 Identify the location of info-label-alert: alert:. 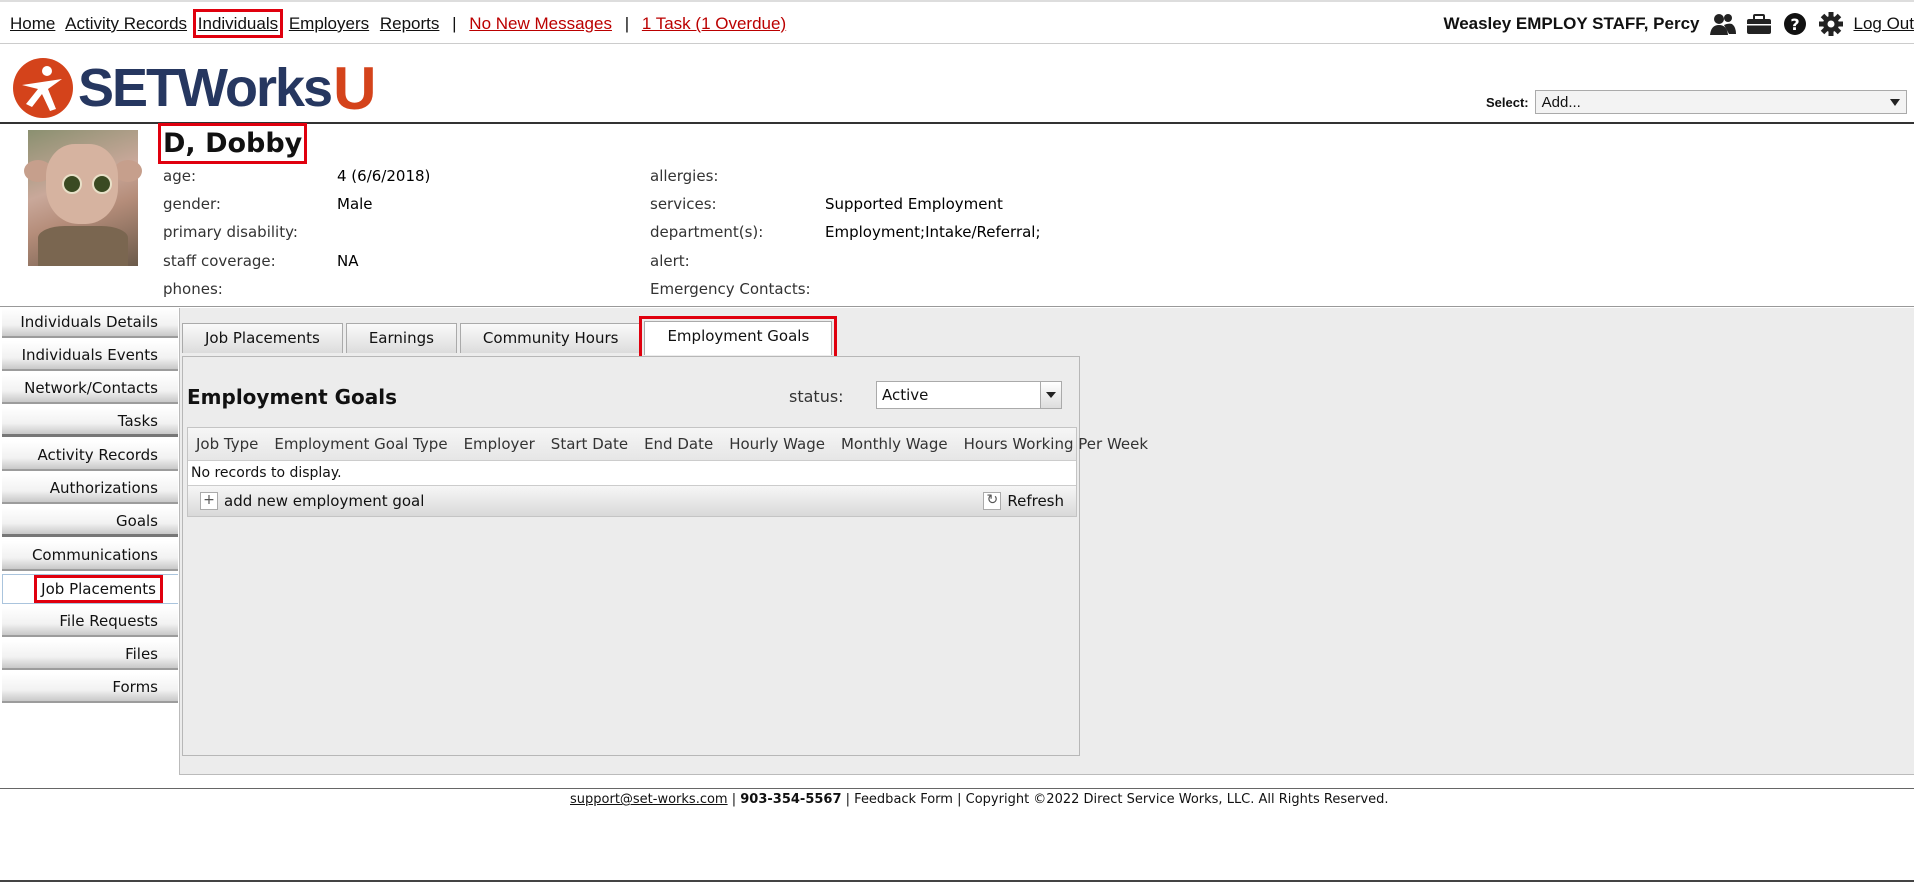
(670, 261).